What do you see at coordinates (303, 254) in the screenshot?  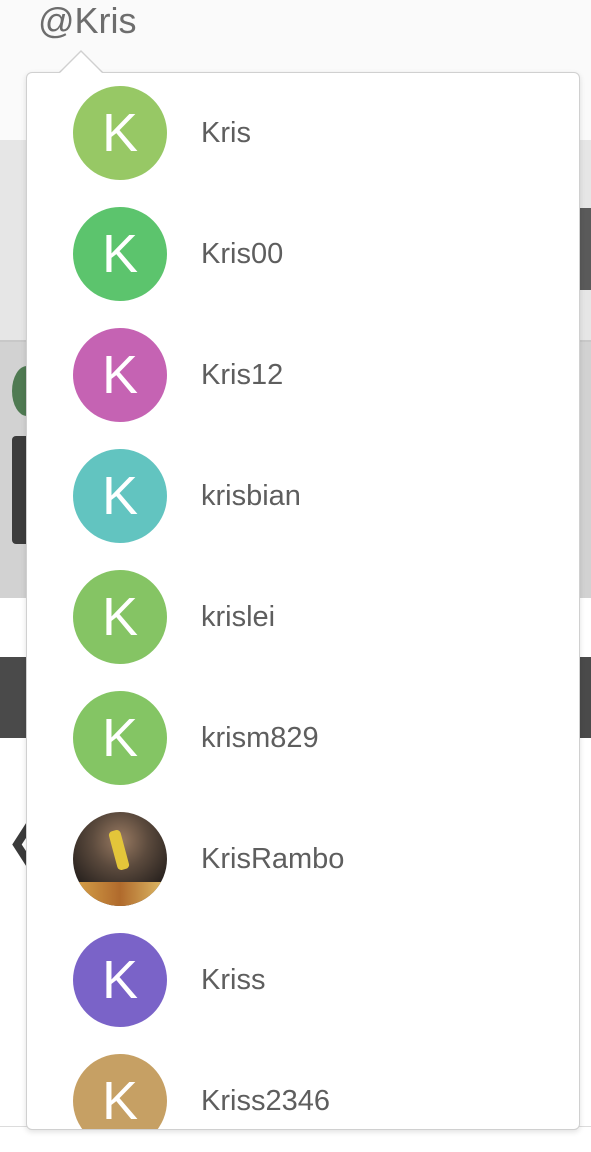 I see `suggestion-item: K Kris00` at bounding box center [303, 254].